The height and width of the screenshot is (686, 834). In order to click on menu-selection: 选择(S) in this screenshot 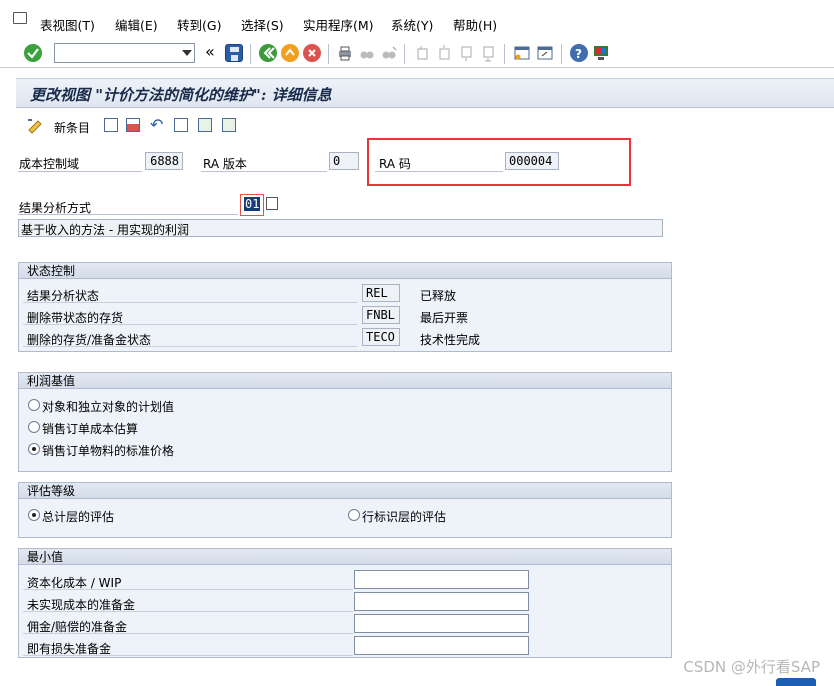, I will do `click(262, 24)`.